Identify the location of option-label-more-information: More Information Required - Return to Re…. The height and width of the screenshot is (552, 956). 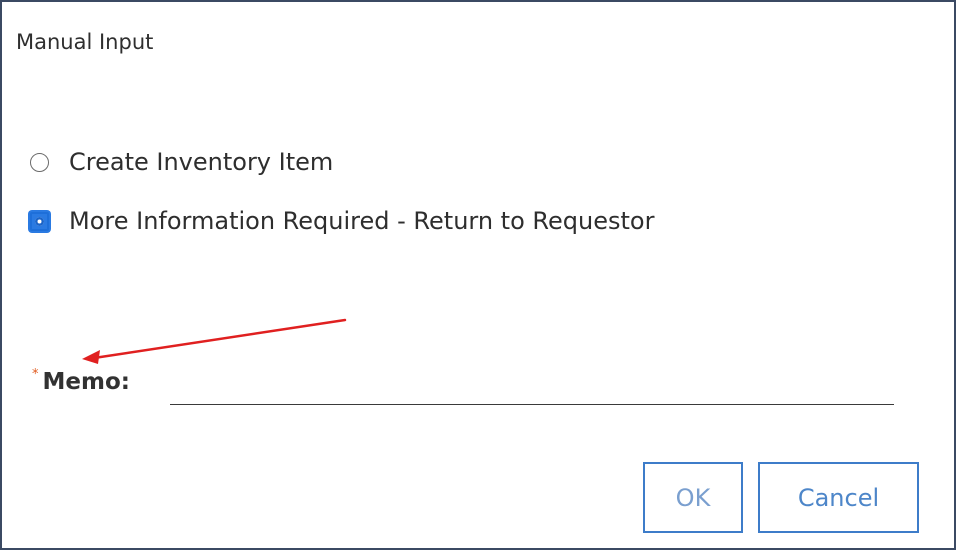
(362, 221).